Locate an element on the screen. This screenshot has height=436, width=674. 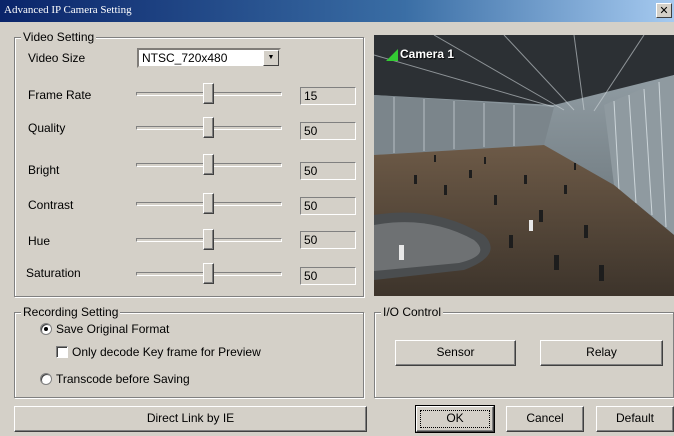
transcode-label: Transcode before Saving is located at coordinates (123, 379).